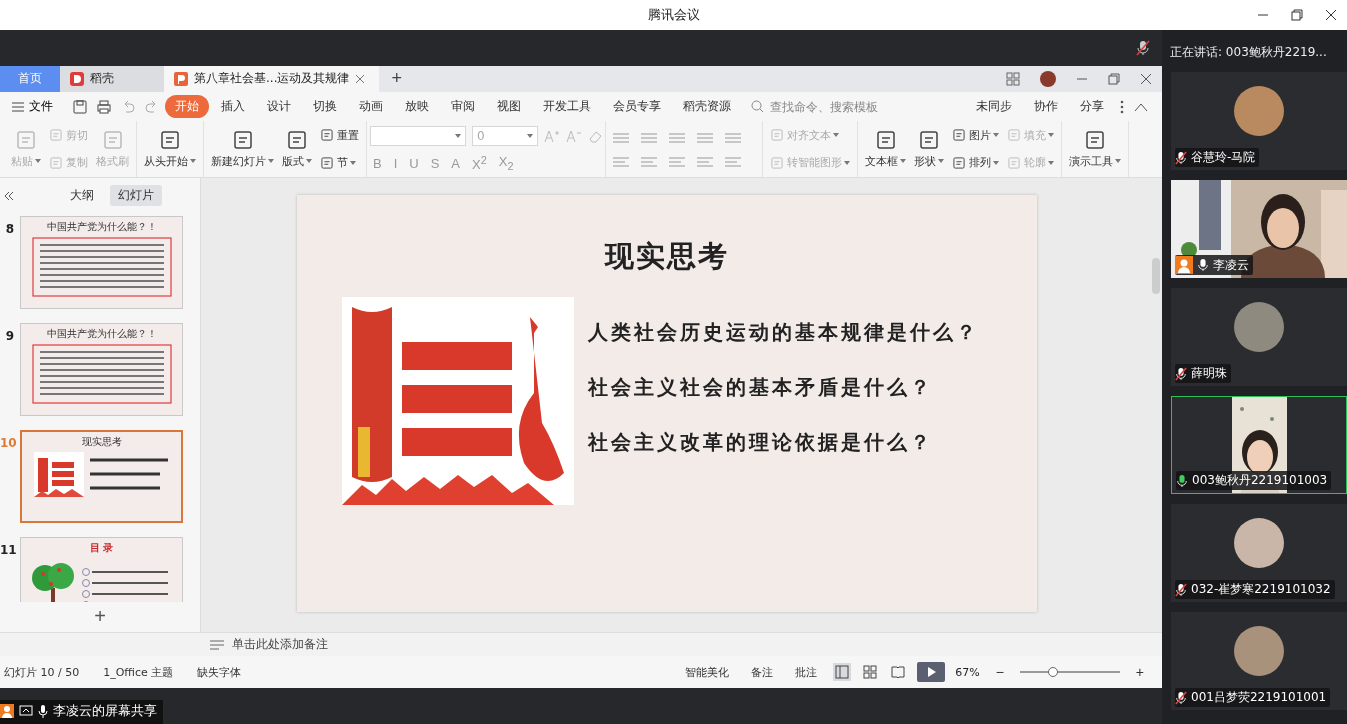 This screenshot has width=1347, height=724. What do you see at coordinates (280, 644) in the screenshot?
I see `notes-placeholder: 单击此处添加备注` at bounding box center [280, 644].